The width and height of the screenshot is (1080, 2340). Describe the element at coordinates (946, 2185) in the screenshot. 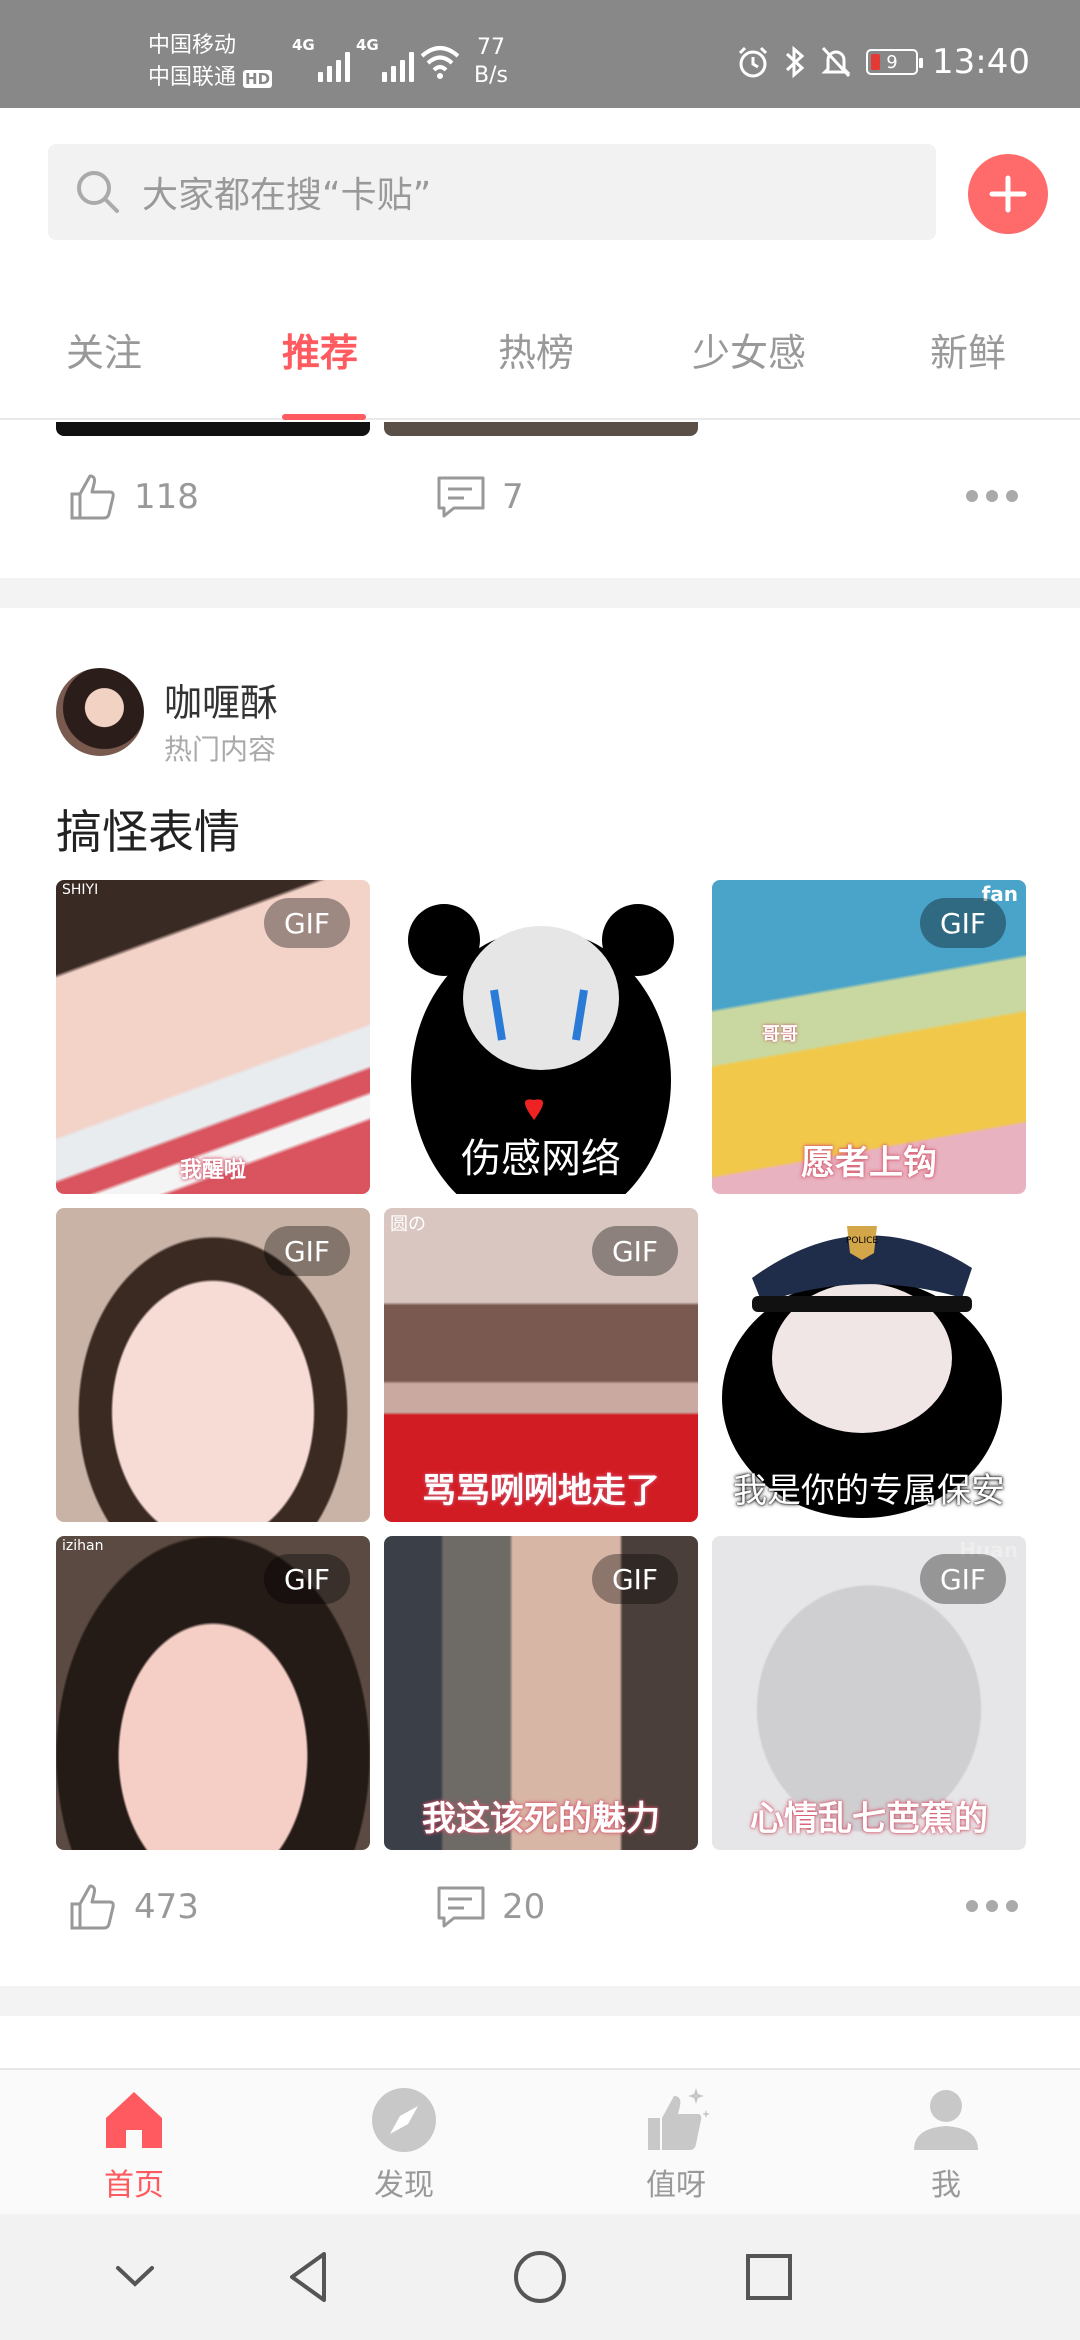

I see `nav-me-label: 我` at that location.